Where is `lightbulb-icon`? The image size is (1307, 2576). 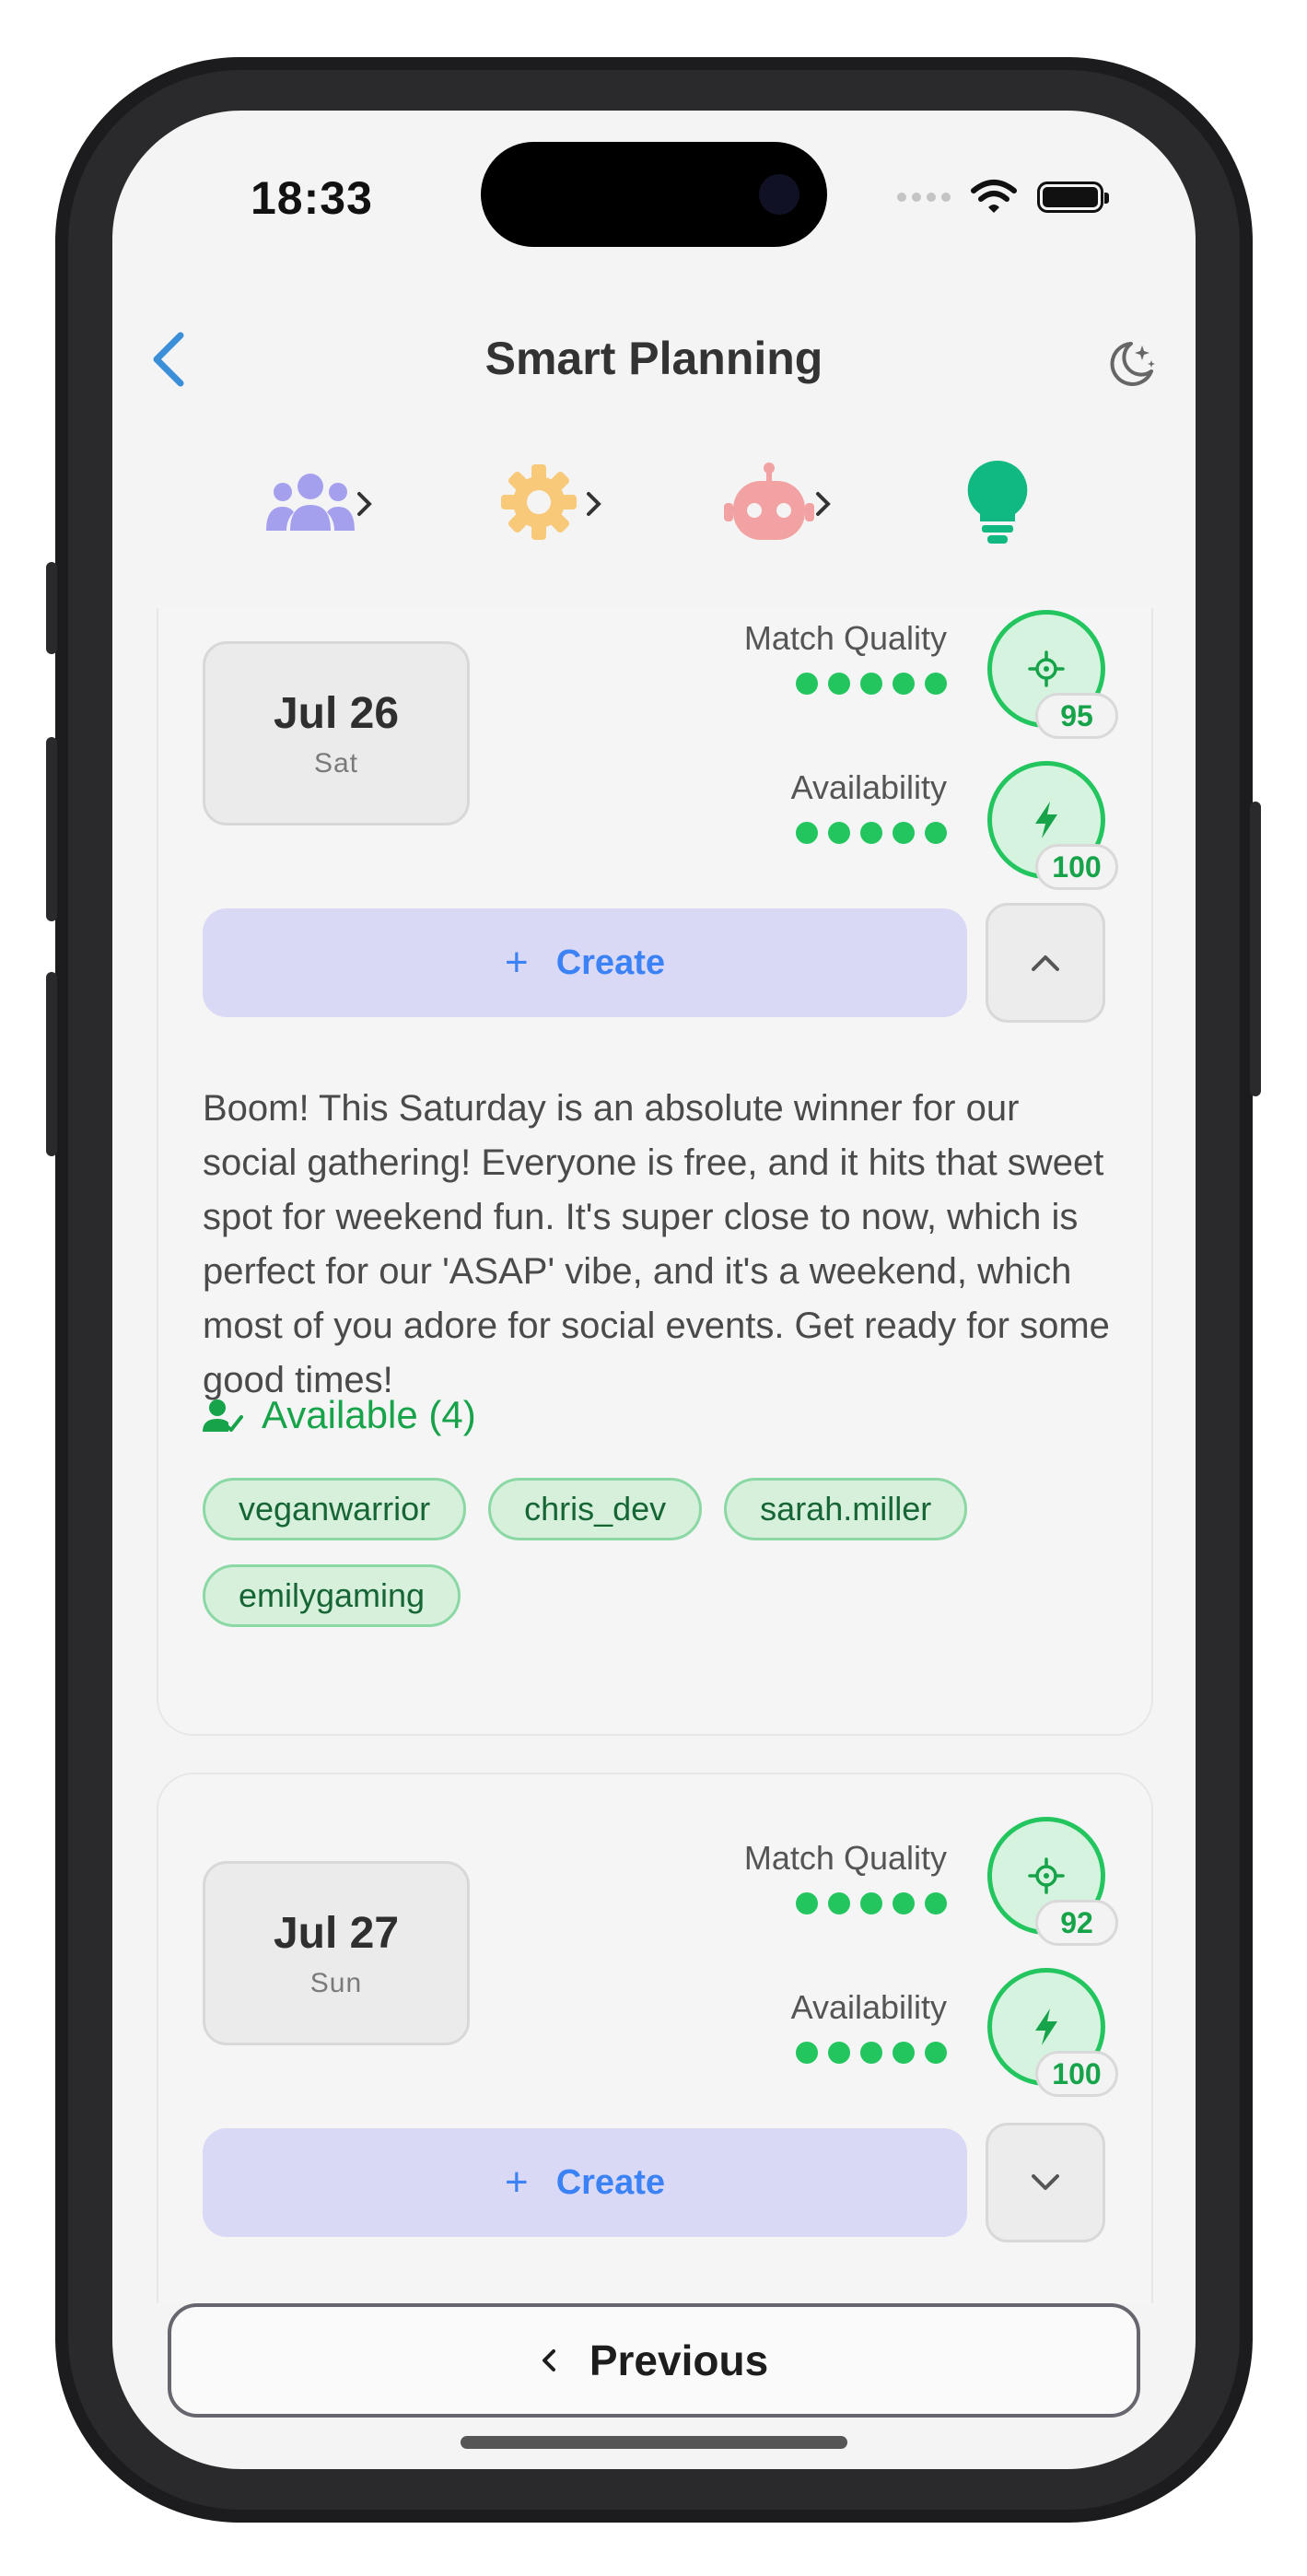
lightbulb-icon is located at coordinates (997, 502).